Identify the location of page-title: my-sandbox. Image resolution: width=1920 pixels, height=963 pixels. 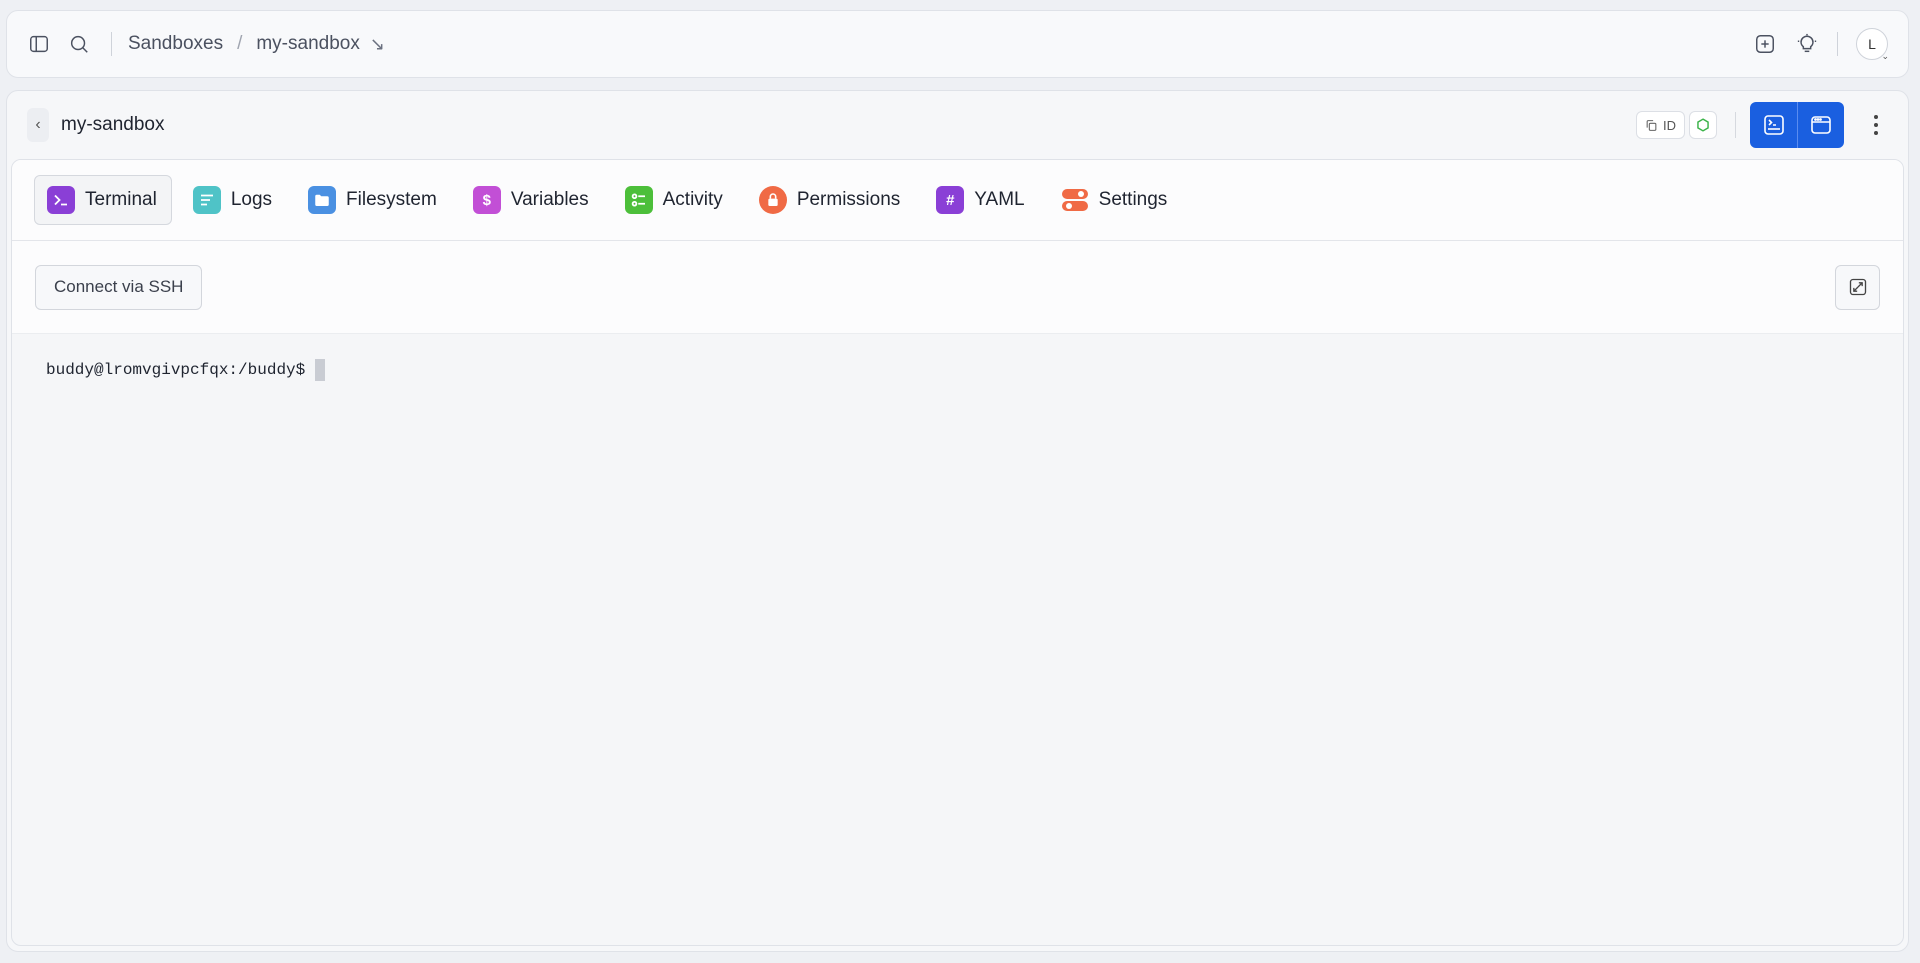
(113, 124).